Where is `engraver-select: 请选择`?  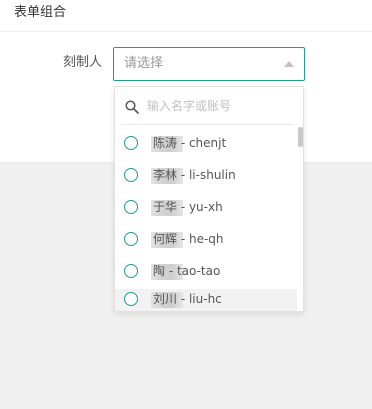 engraver-select: 请选择 is located at coordinates (209, 64).